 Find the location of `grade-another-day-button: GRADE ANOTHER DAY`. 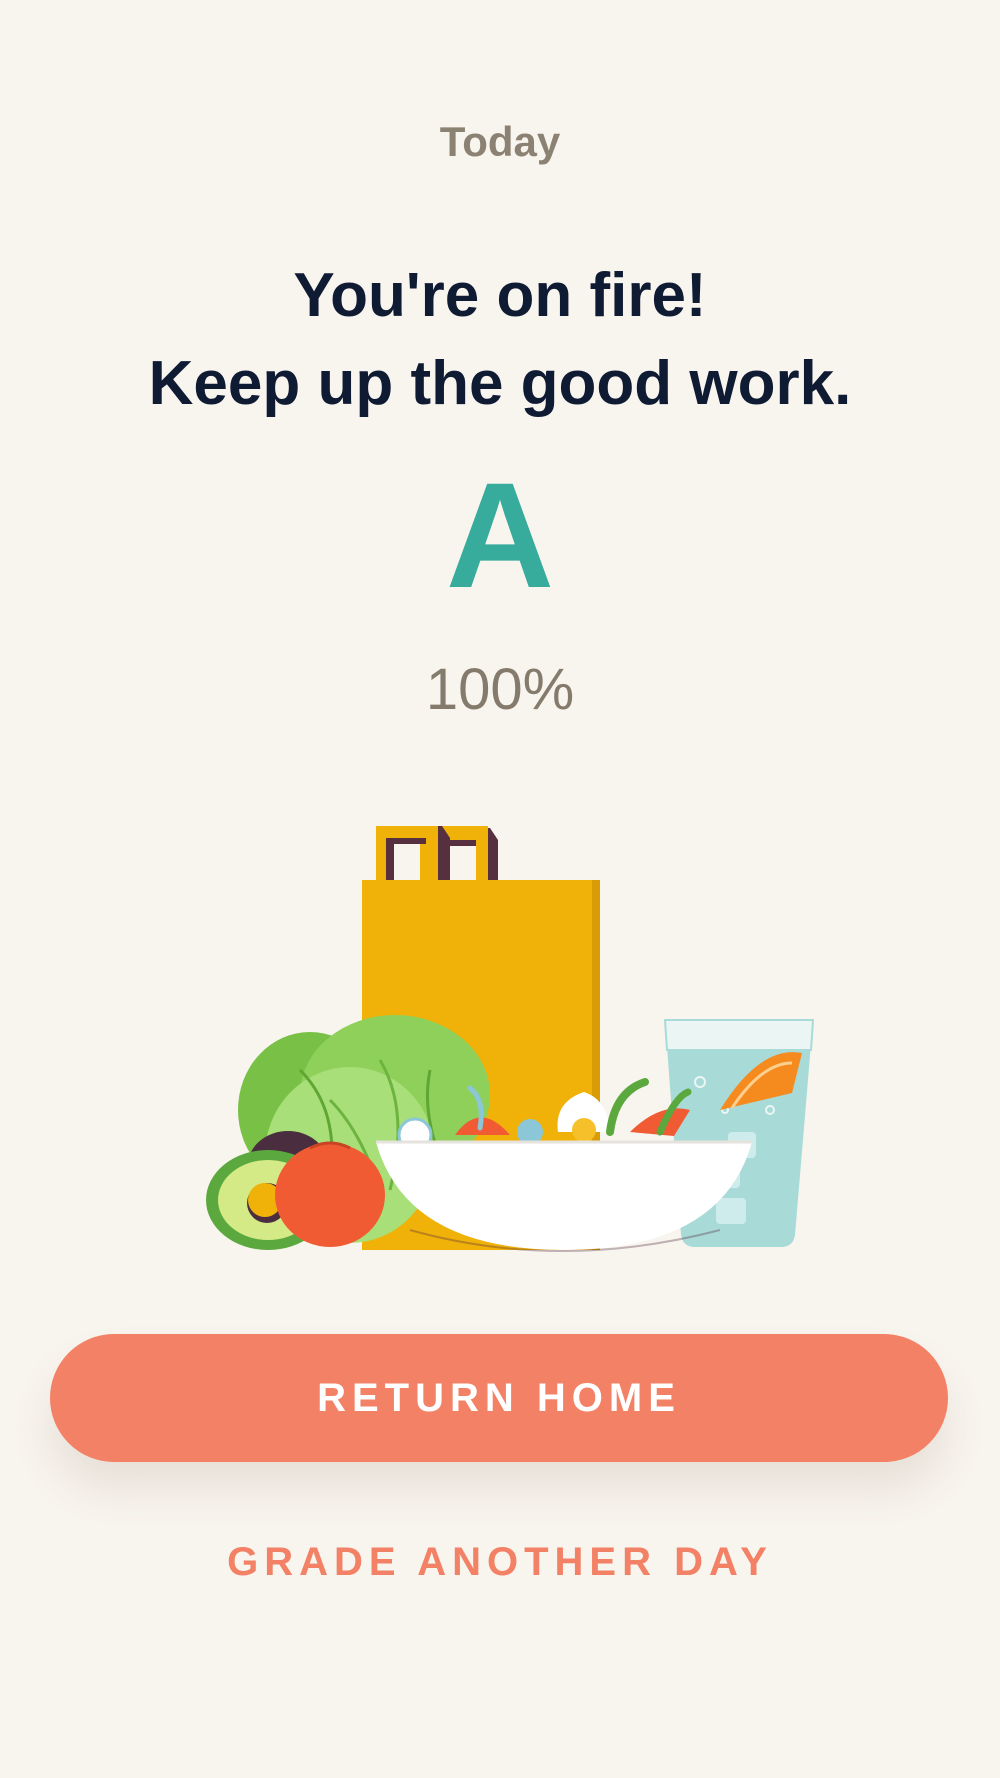

grade-another-day-button: GRADE ANOTHER DAY is located at coordinates (500, 1562).